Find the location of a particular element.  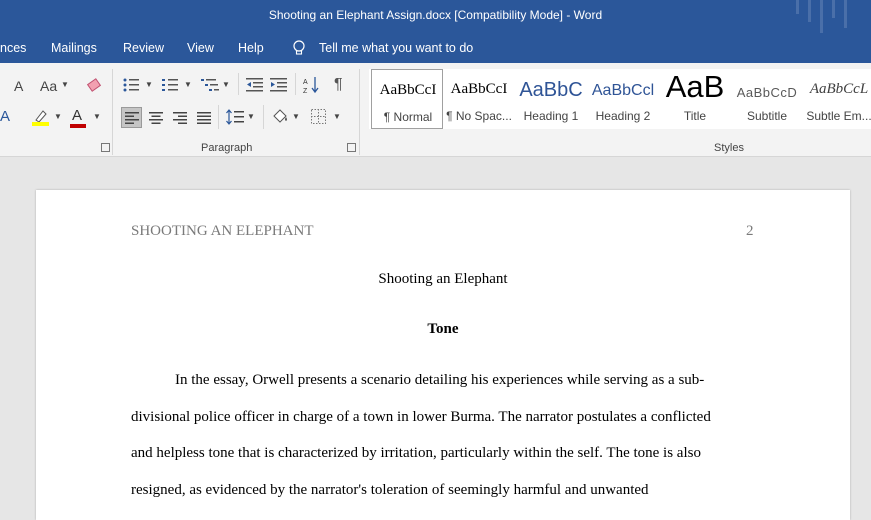

tab-mailings: Mailings is located at coordinates (74, 48).